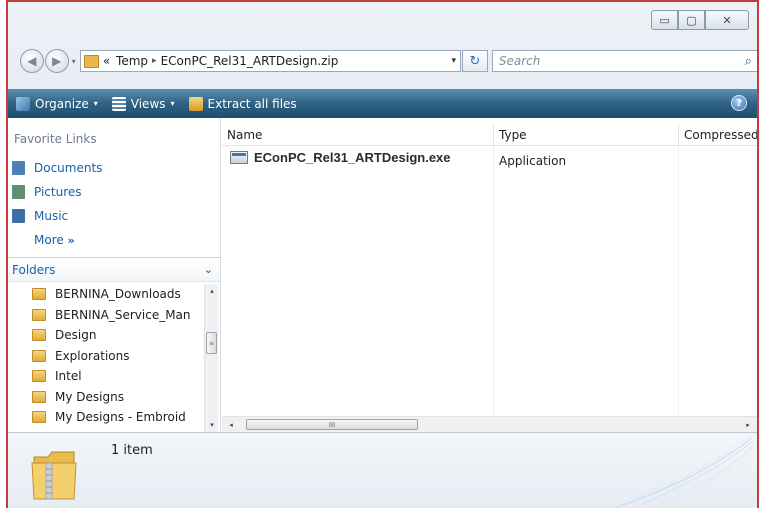 The width and height of the screenshot is (759, 508). What do you see at coordinates (212, 291) in the screenshot?
I see `scroll-up-icon: ▴` at bounding box center [212, 291].